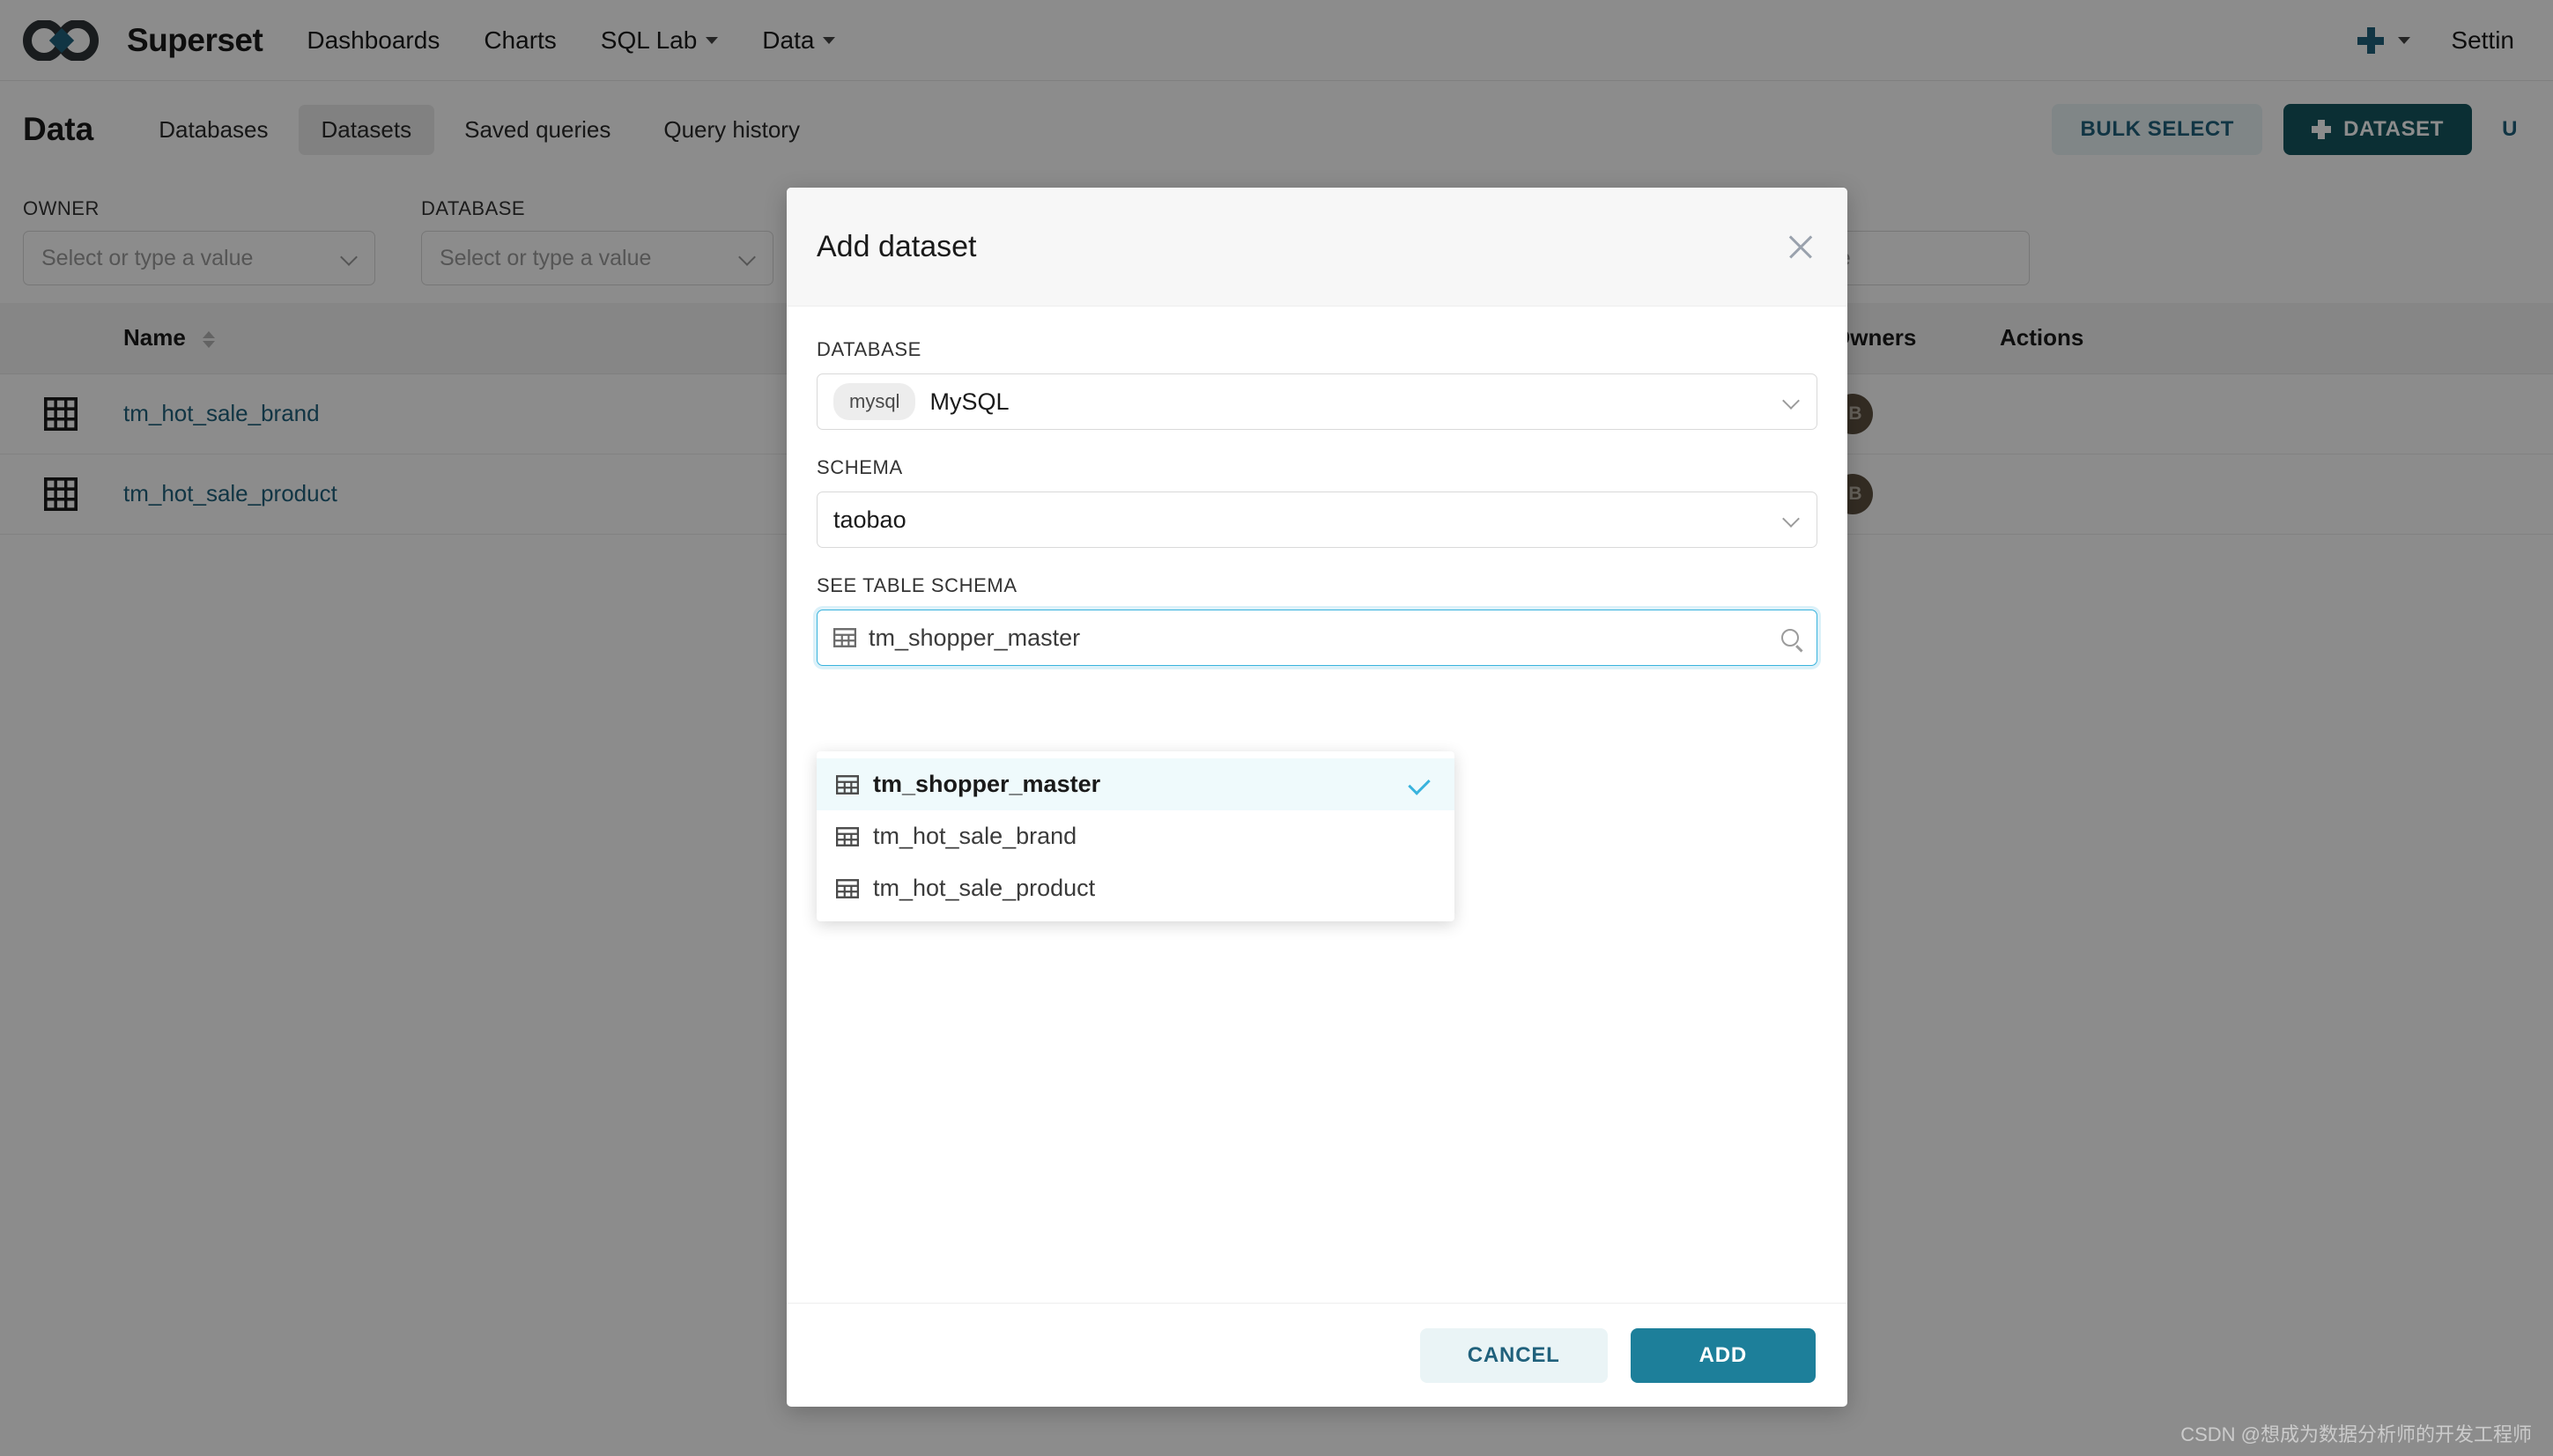 The height and width of the screenshot is (1456, 2553). Describe the element at coordinates (1420, 784) in the screenshot. I see `check-icon` at that location.